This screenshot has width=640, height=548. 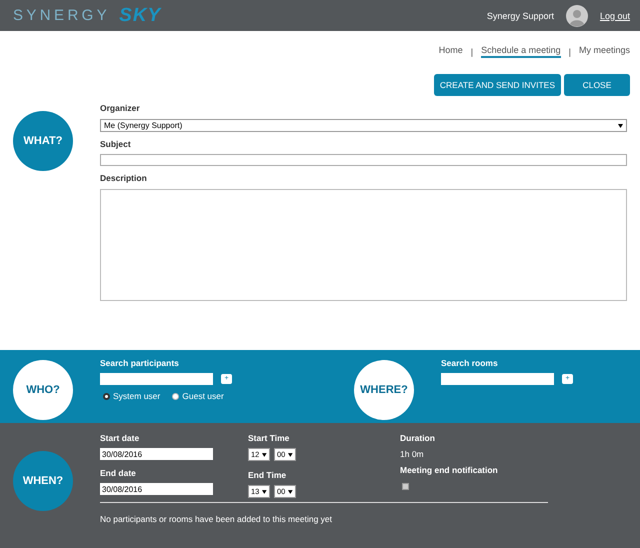 I want to click on logout-link: Log out, so click(x=615, y=15).